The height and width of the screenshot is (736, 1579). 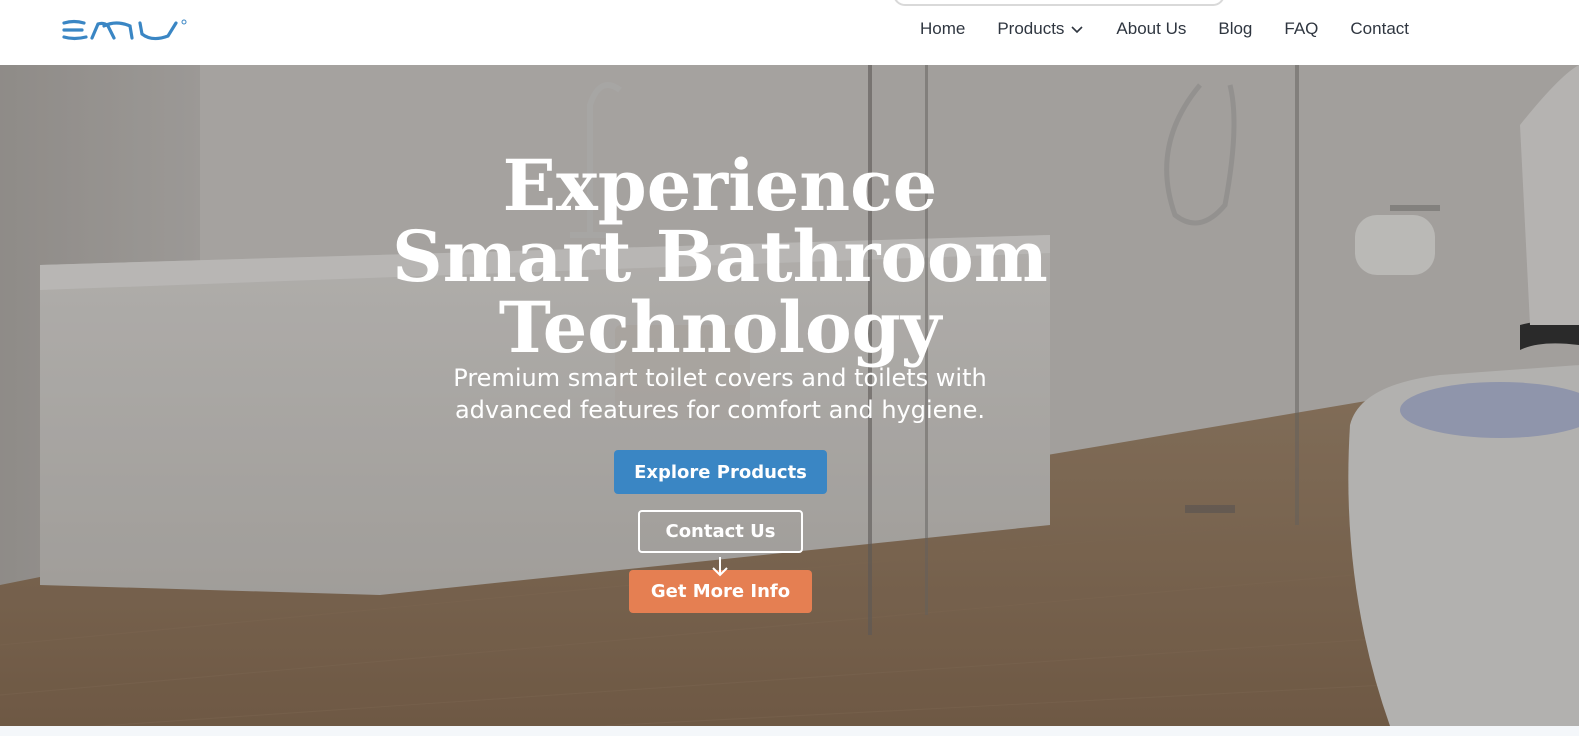 I want to click on explore-products-button: Explore Products, so click(x=720, y=472).